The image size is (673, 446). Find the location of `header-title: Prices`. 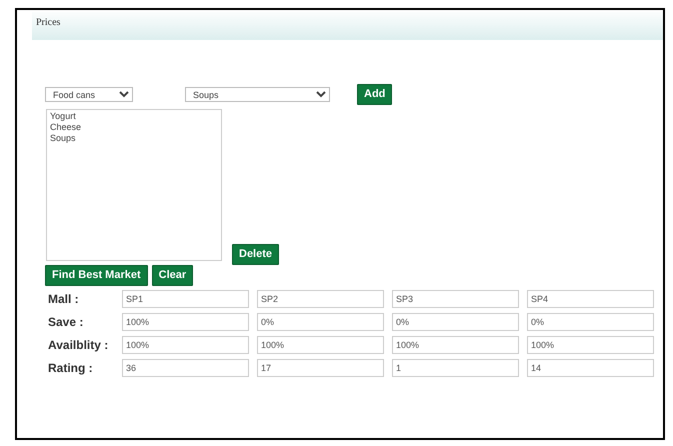

header-title: Prices is located at coordinates (48, 23).